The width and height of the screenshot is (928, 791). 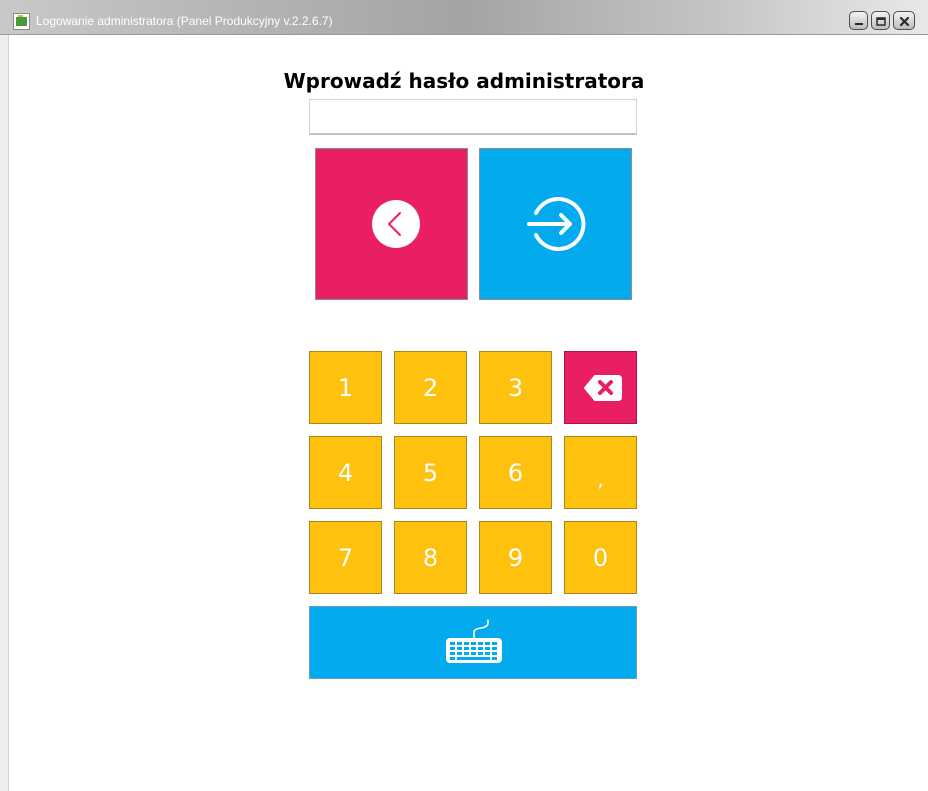 I want to click on backspace-icon, so click(x=603, y=388).